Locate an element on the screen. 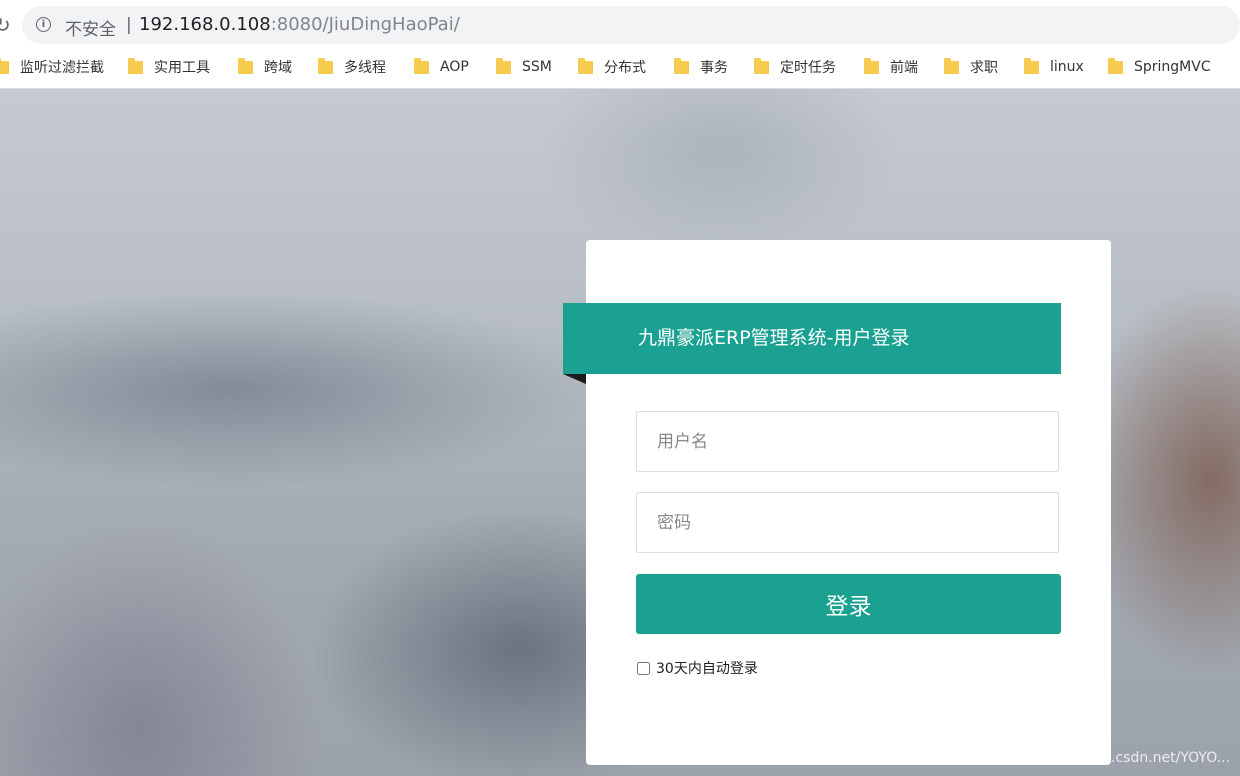  login-title: 九鼎豪派ERP管理系统-用户登录 is located at coordinates (774, 338).